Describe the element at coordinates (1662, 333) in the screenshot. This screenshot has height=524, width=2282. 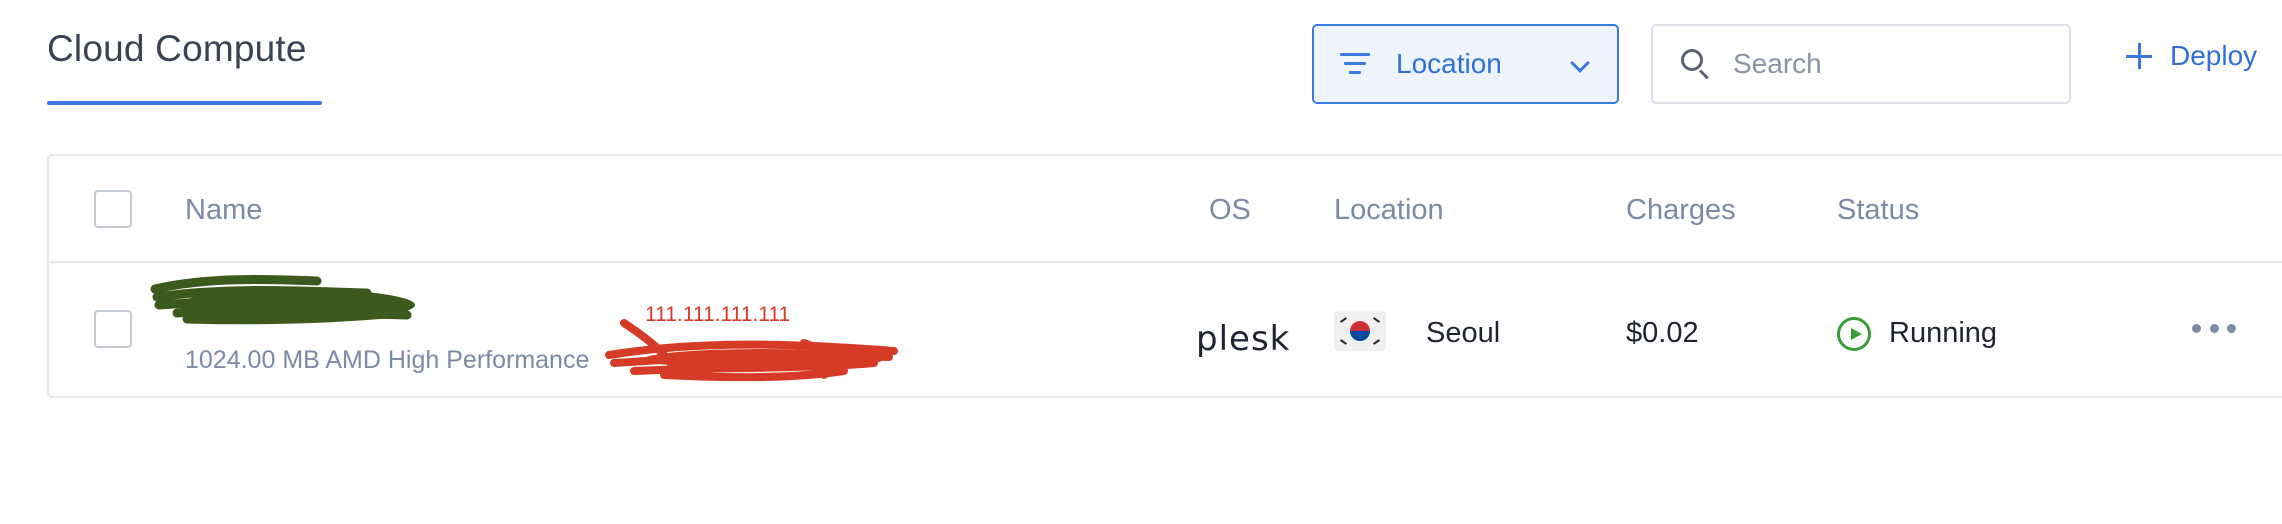
I see `instance-charges: $0.02` at that location.